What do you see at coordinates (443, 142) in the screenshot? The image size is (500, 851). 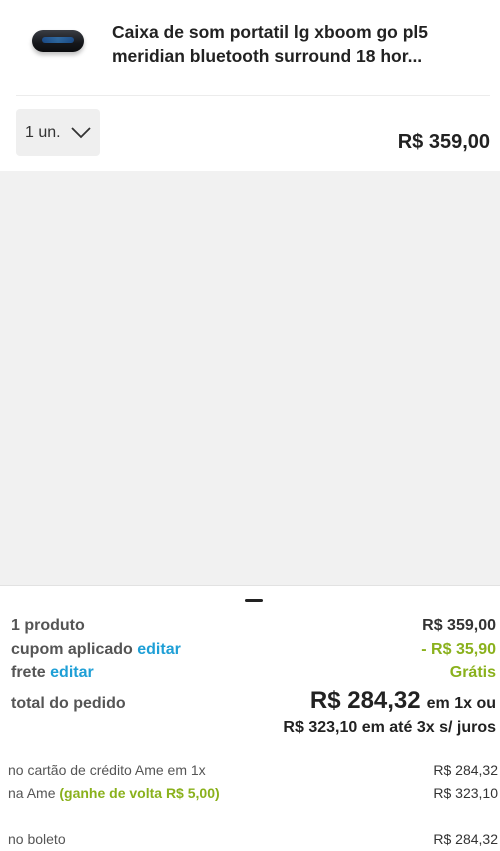 I see `product-price: R$ 359,00` at bounding box center [443, 142].